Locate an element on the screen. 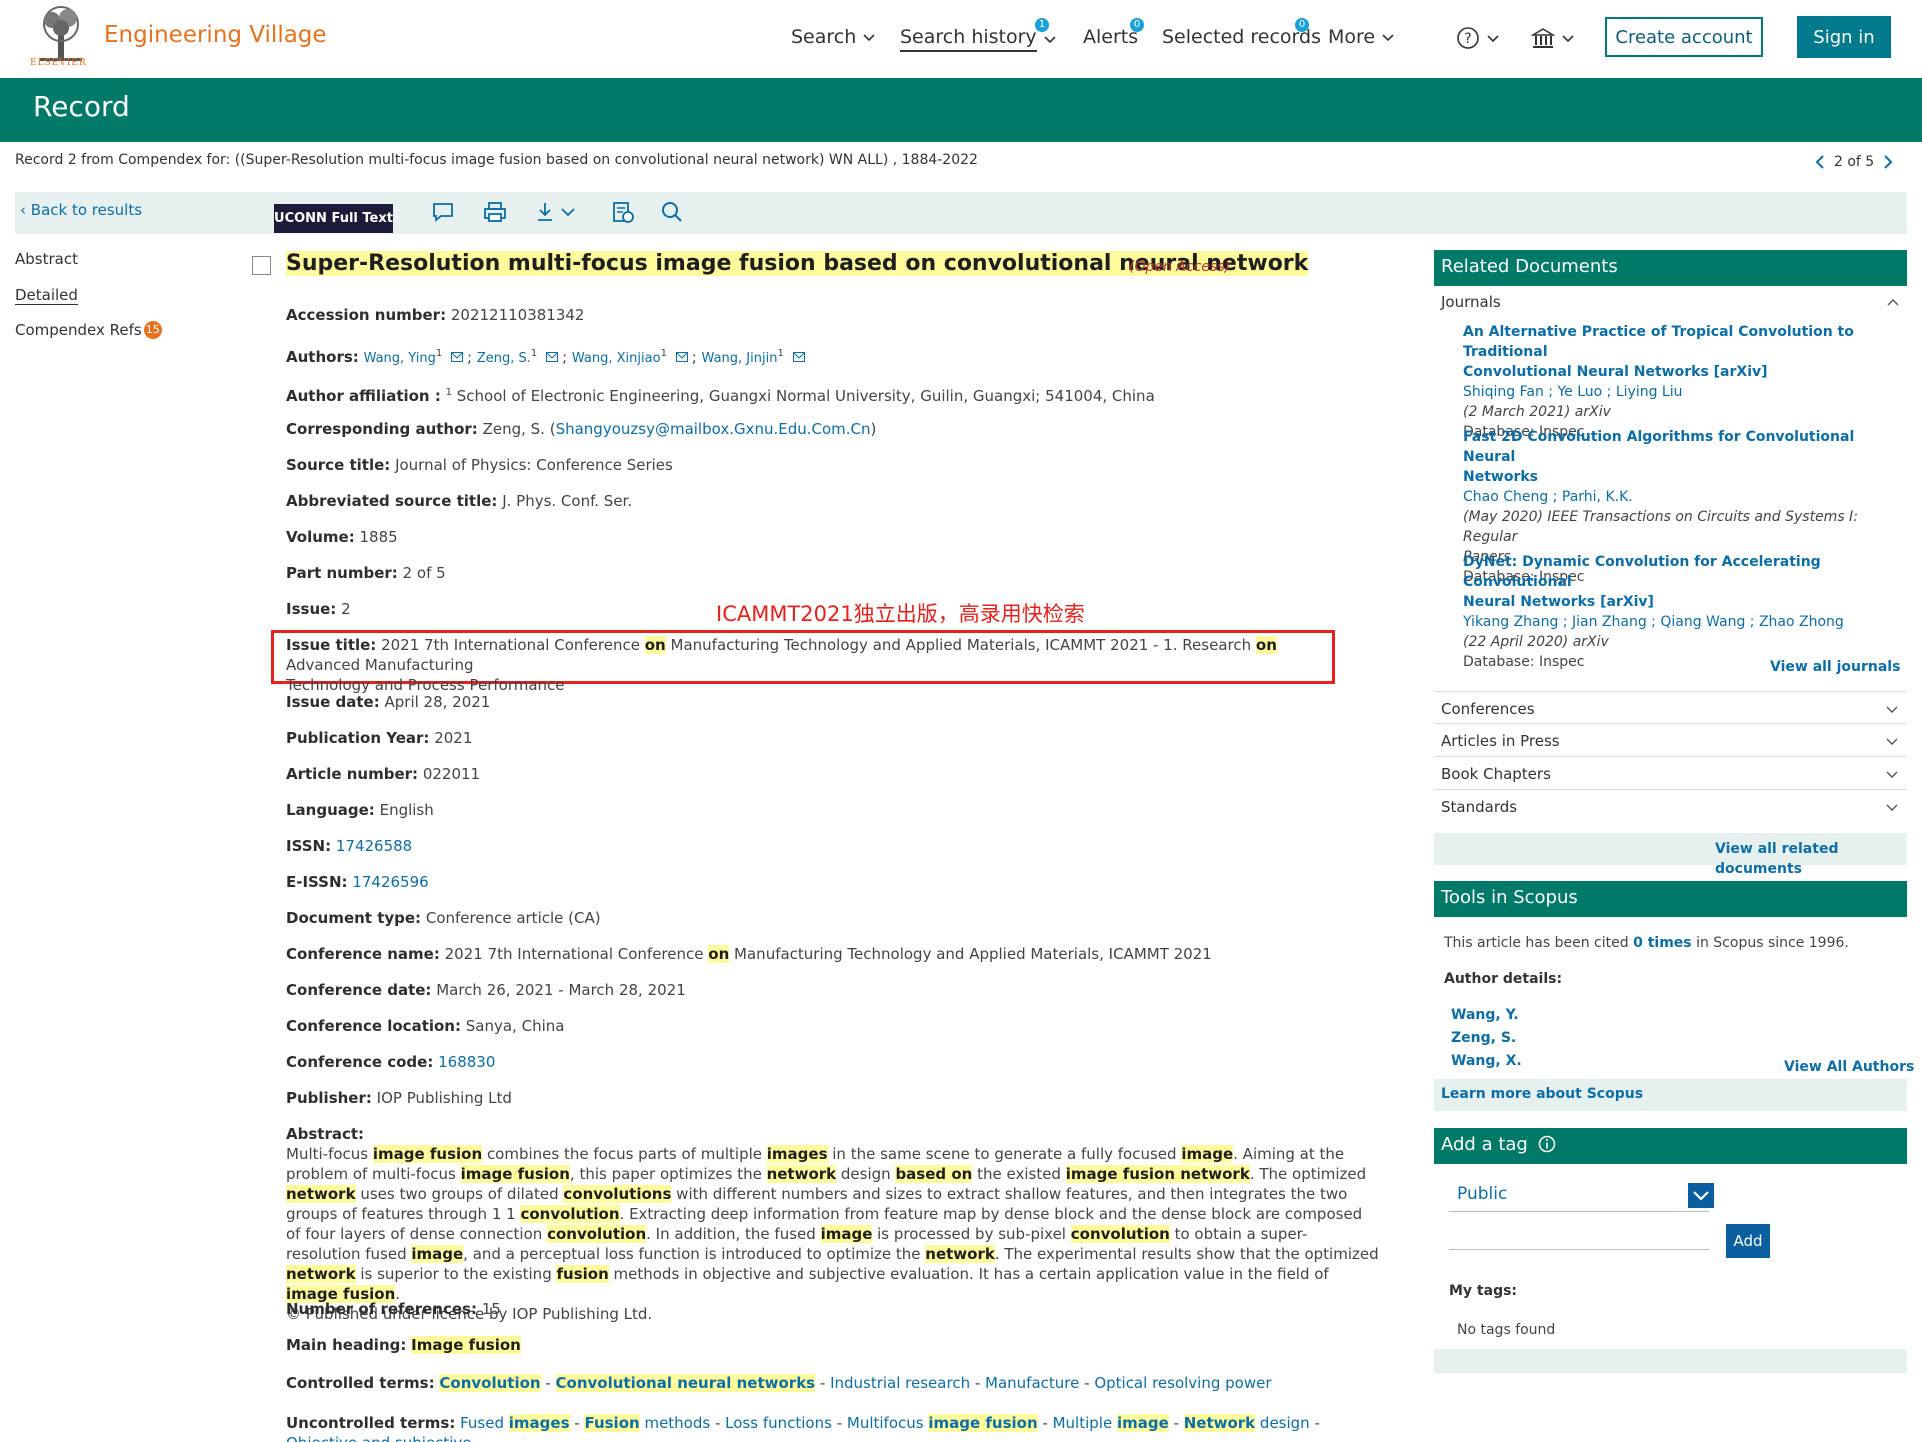 The width and height of the screenshot is (1922, 1442). related-journal-title: Convolutional Neural Networks [arXiv] is located at coordinates (1673, 372).